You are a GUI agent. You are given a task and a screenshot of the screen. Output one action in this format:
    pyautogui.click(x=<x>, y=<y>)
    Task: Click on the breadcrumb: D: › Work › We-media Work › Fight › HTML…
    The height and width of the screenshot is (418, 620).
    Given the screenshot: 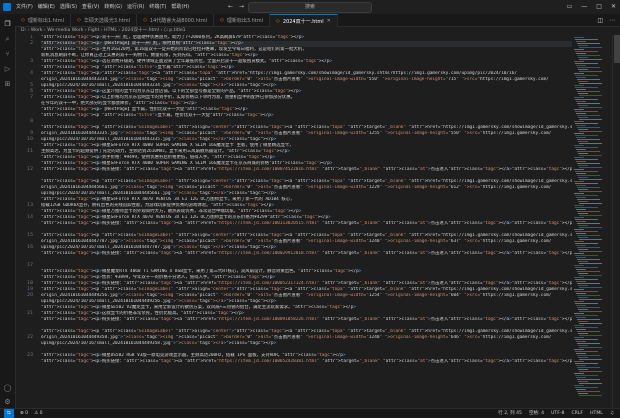 What is the action you would take?
    pyautogui.click(x=300, y=31)
    